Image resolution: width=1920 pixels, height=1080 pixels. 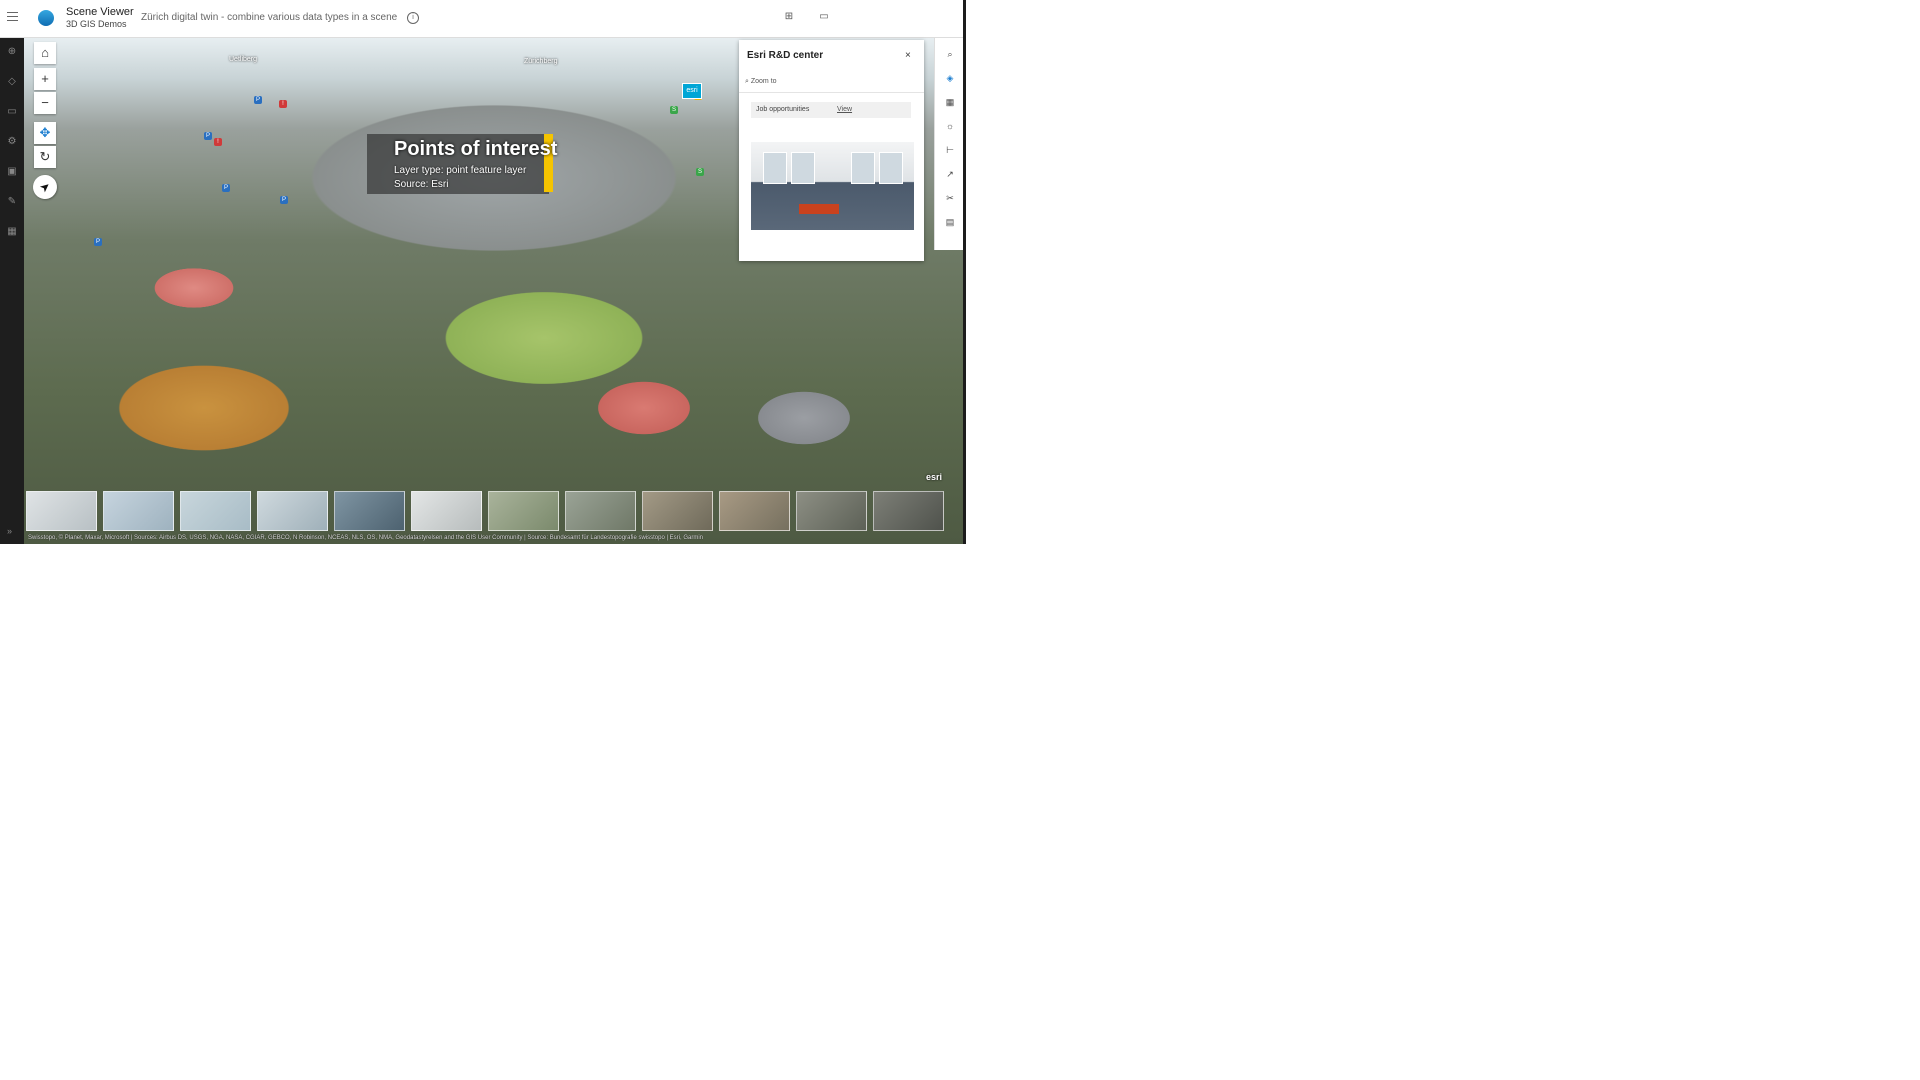 I want to click on app-subtitle: 3D GIS Demos, so click(x=96, y=24).